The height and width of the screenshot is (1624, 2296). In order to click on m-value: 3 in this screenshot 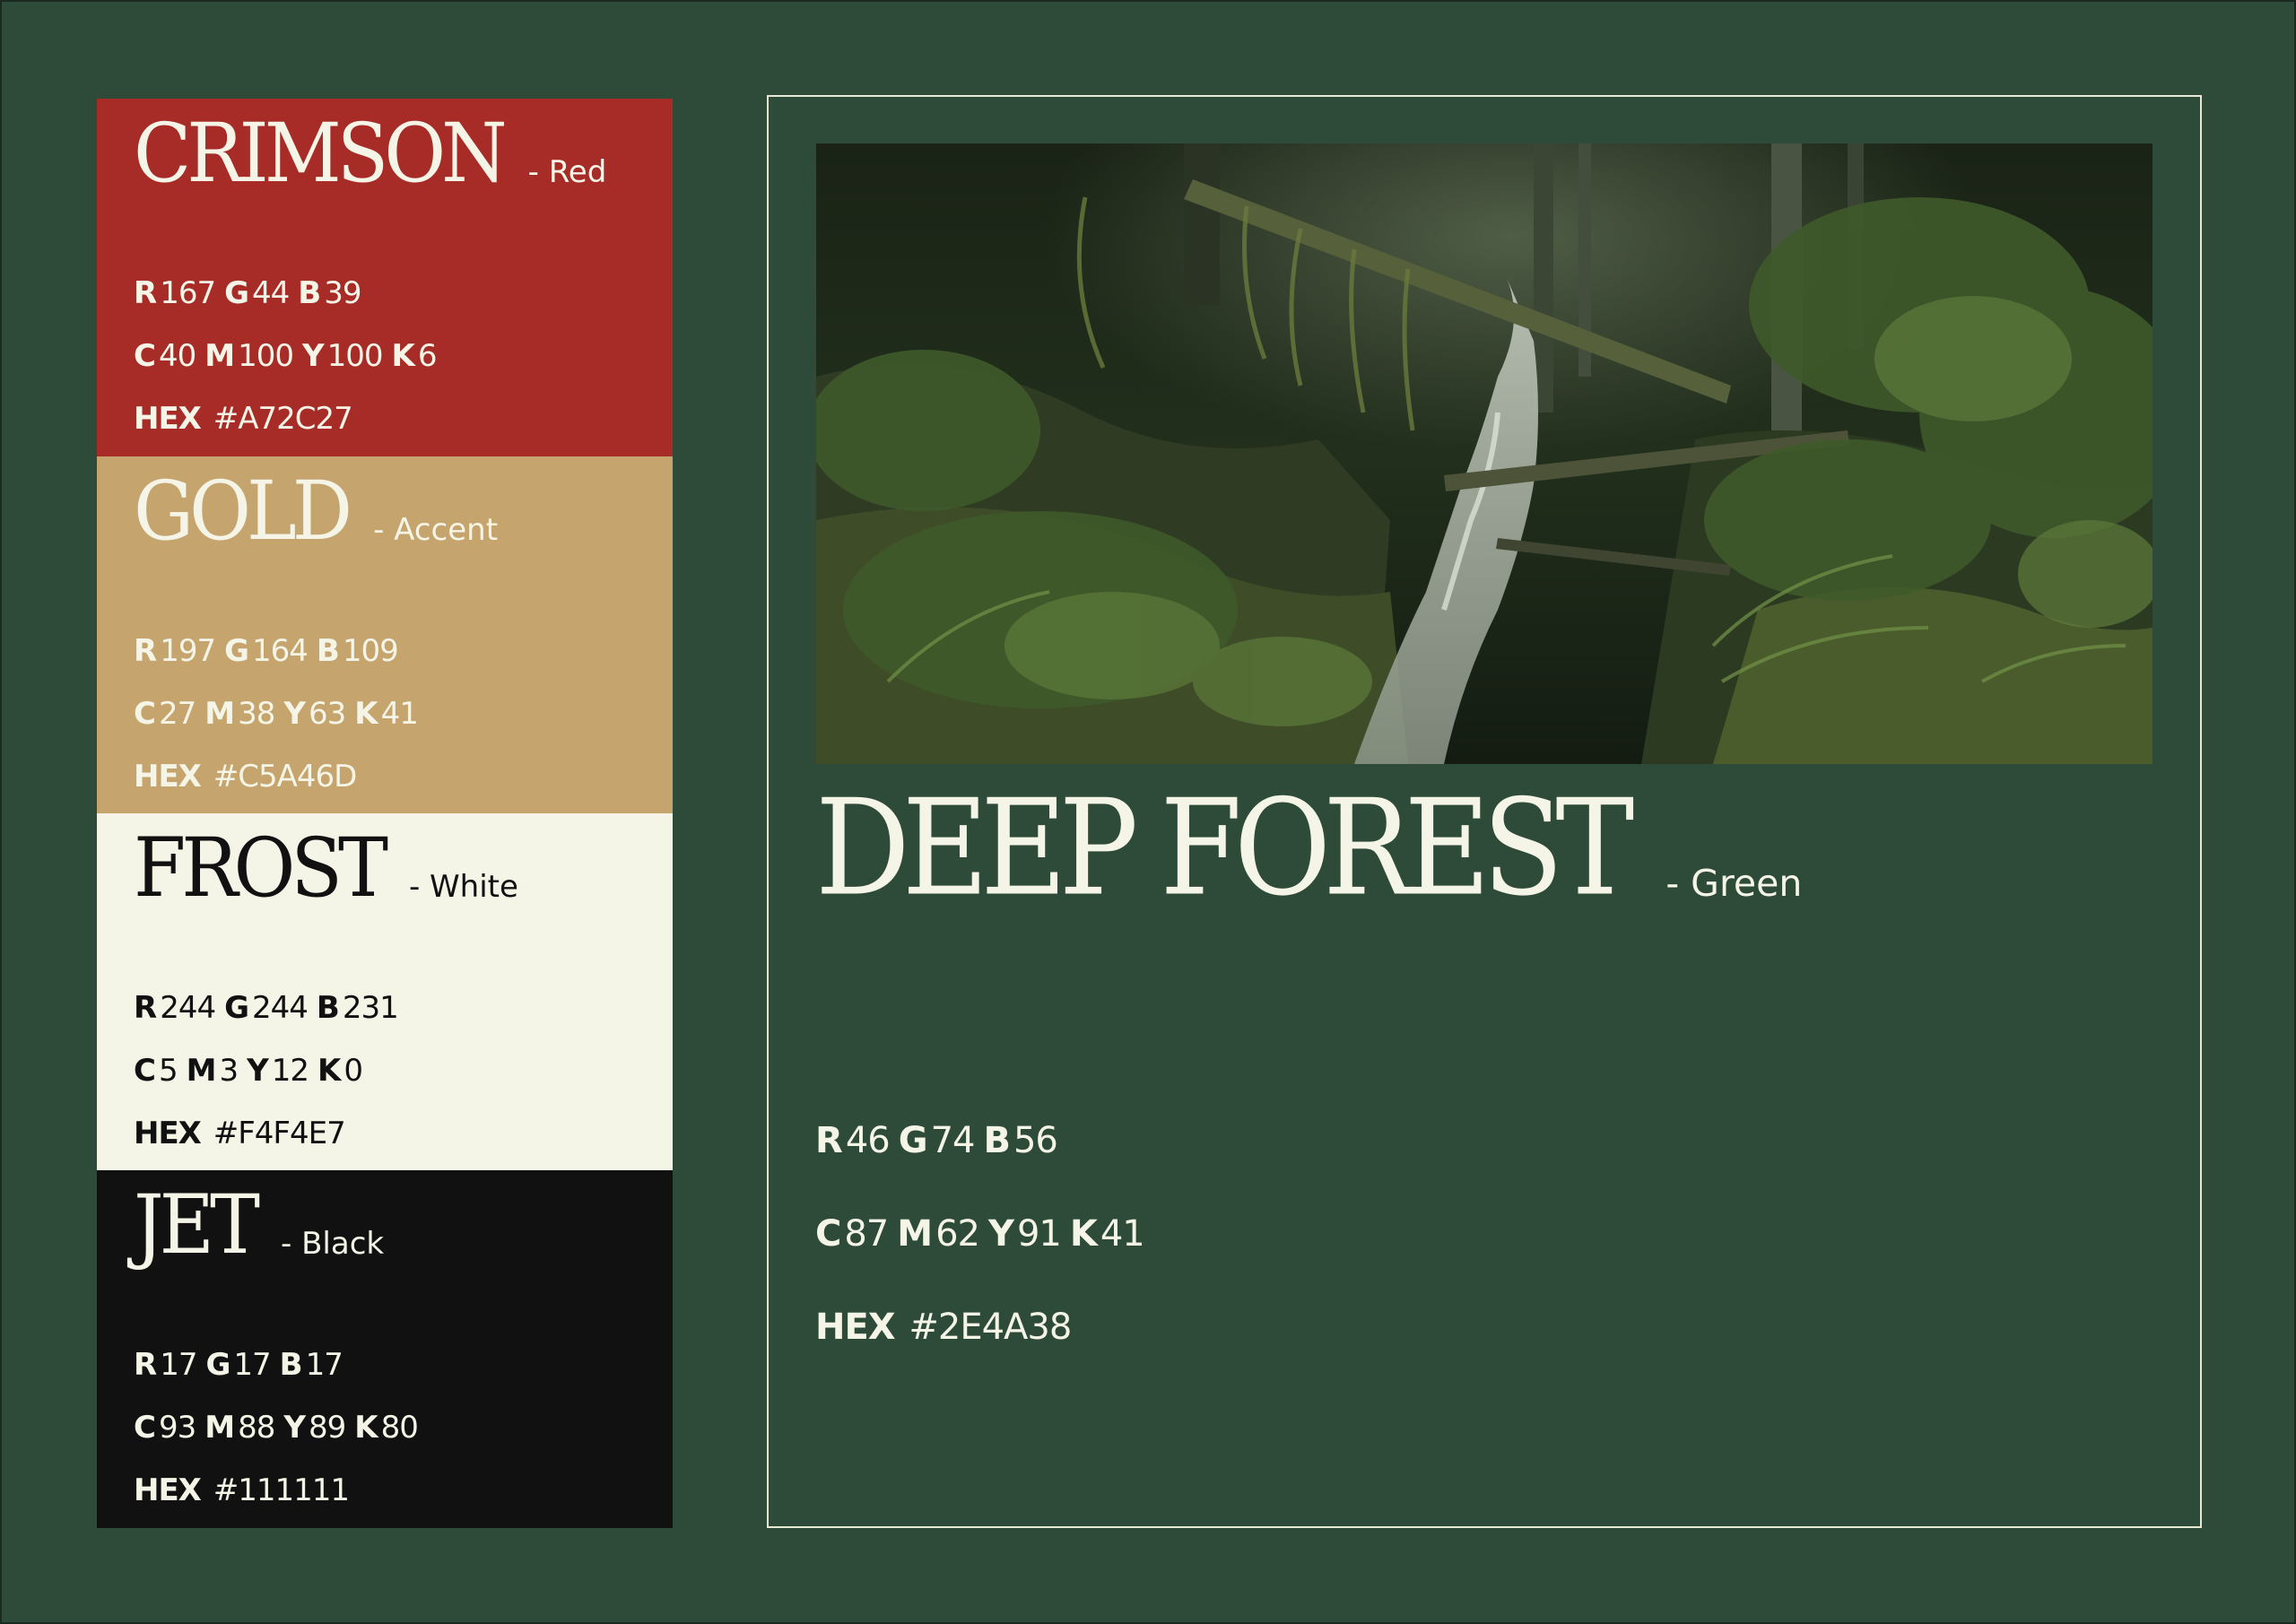, I will do `click(229, 1071)`.